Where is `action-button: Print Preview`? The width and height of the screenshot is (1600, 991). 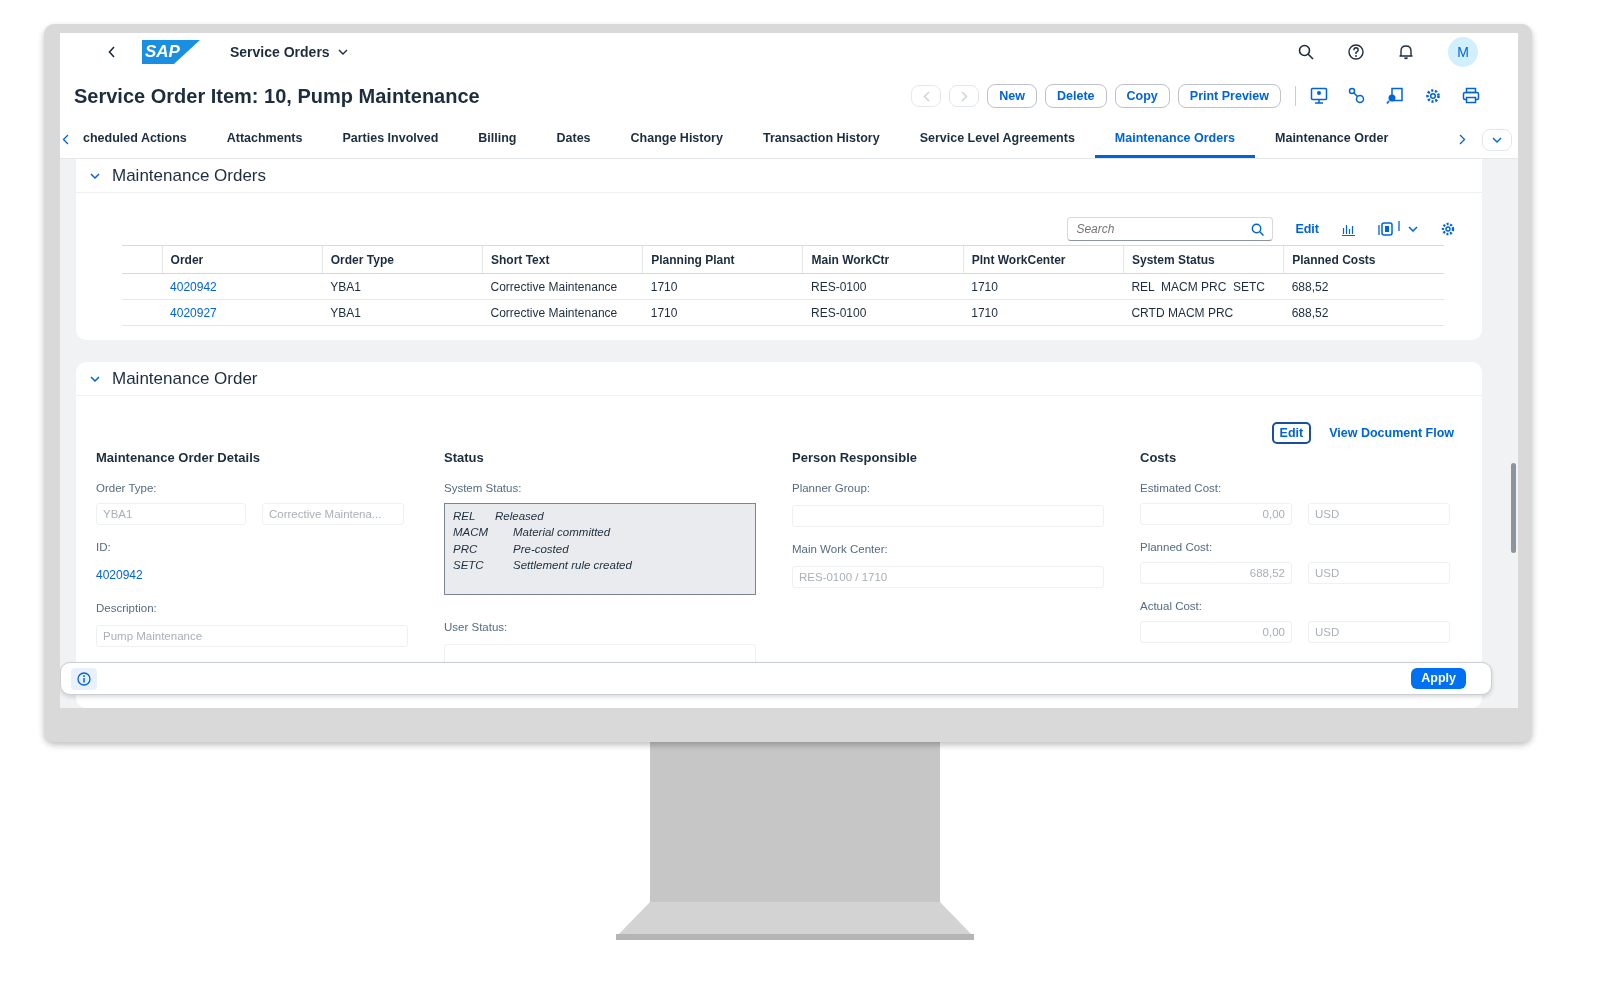 action-button: Print Preview is located at coordinates (1229, 96).